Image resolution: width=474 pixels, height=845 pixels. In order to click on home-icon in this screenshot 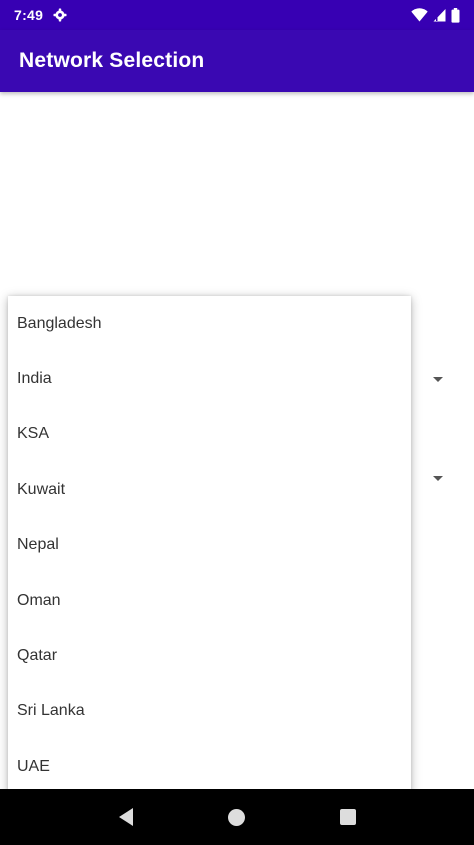, I will do `click(237, 817)`.